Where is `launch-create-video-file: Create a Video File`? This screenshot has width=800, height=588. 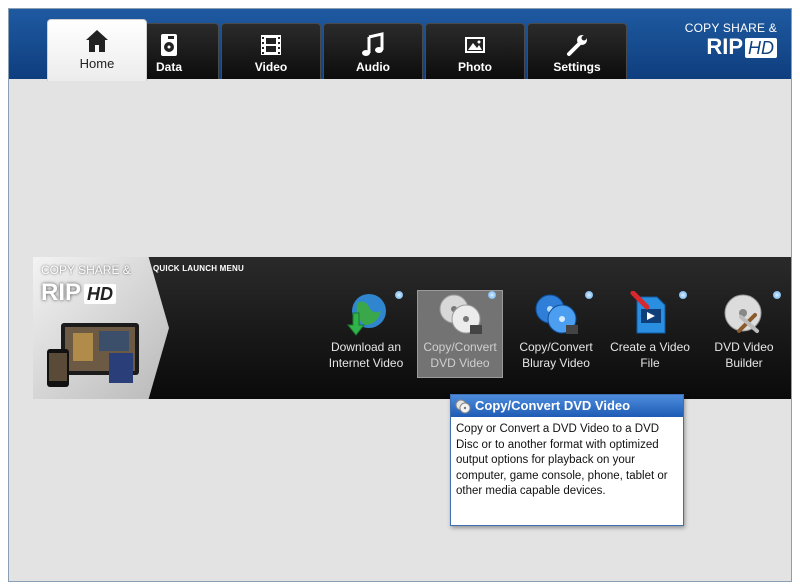 launch-create-video-file: Create a Video File is located at coordinates (650, 335).